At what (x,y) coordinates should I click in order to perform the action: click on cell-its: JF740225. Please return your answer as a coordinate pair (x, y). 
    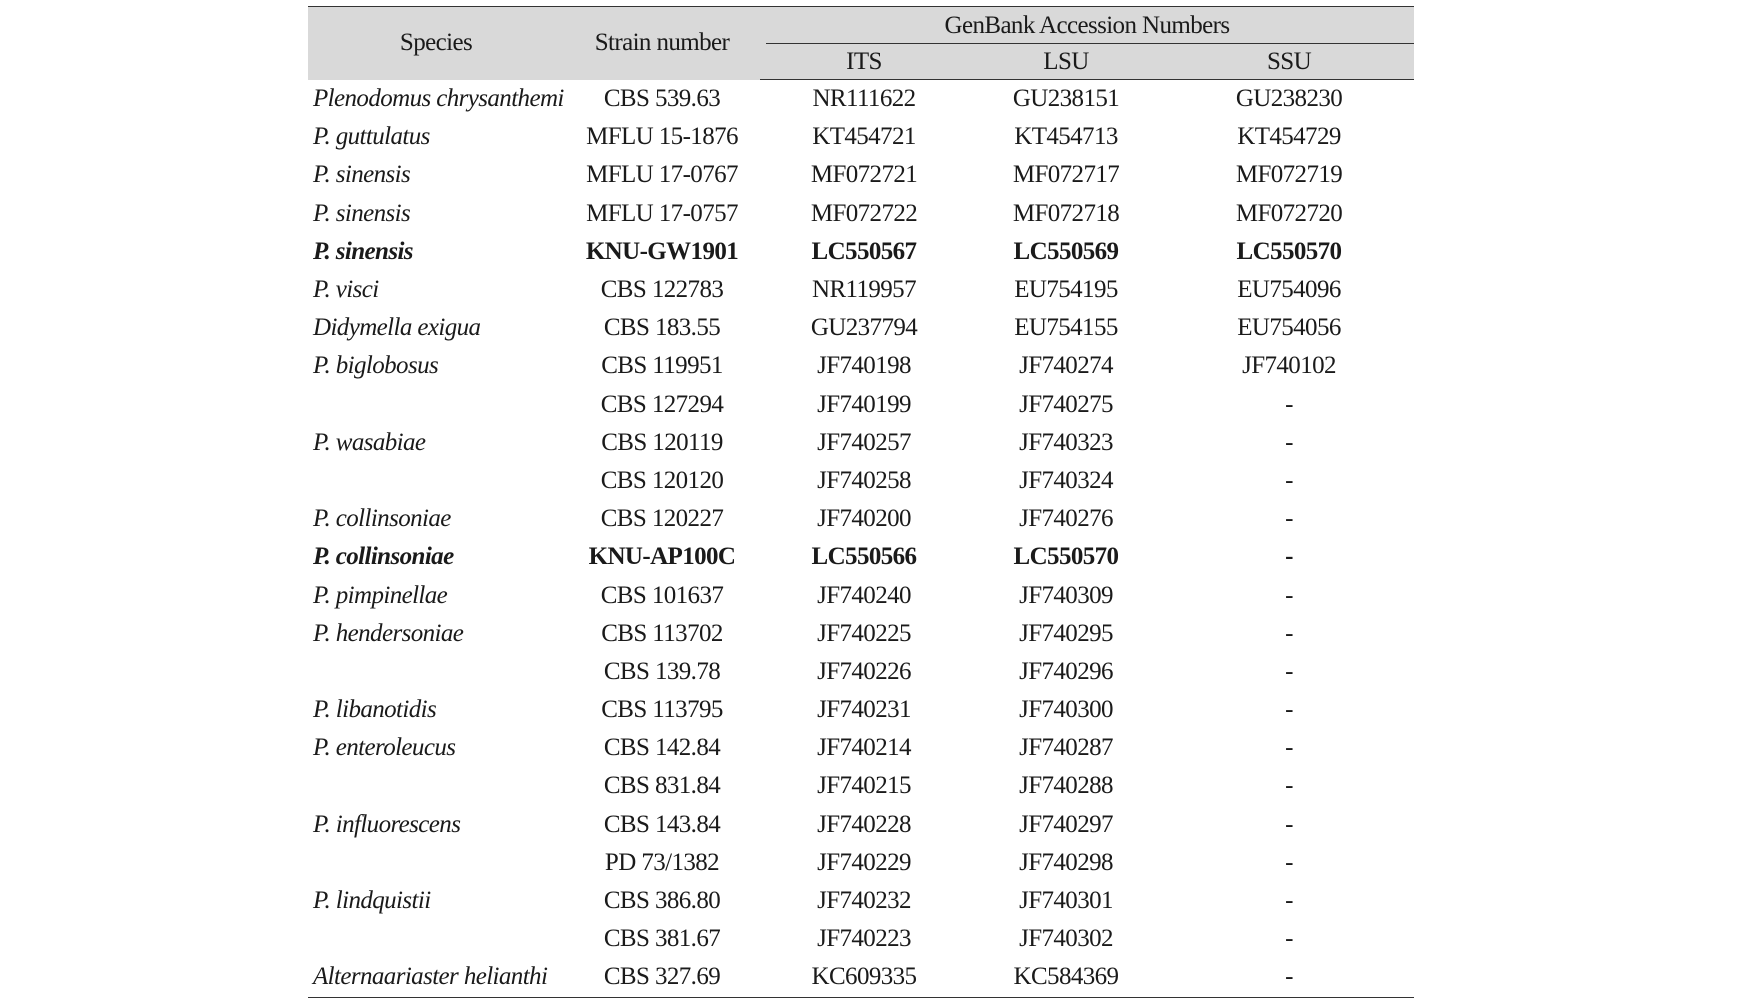
    Looking at the image, I should click on (864, 633).